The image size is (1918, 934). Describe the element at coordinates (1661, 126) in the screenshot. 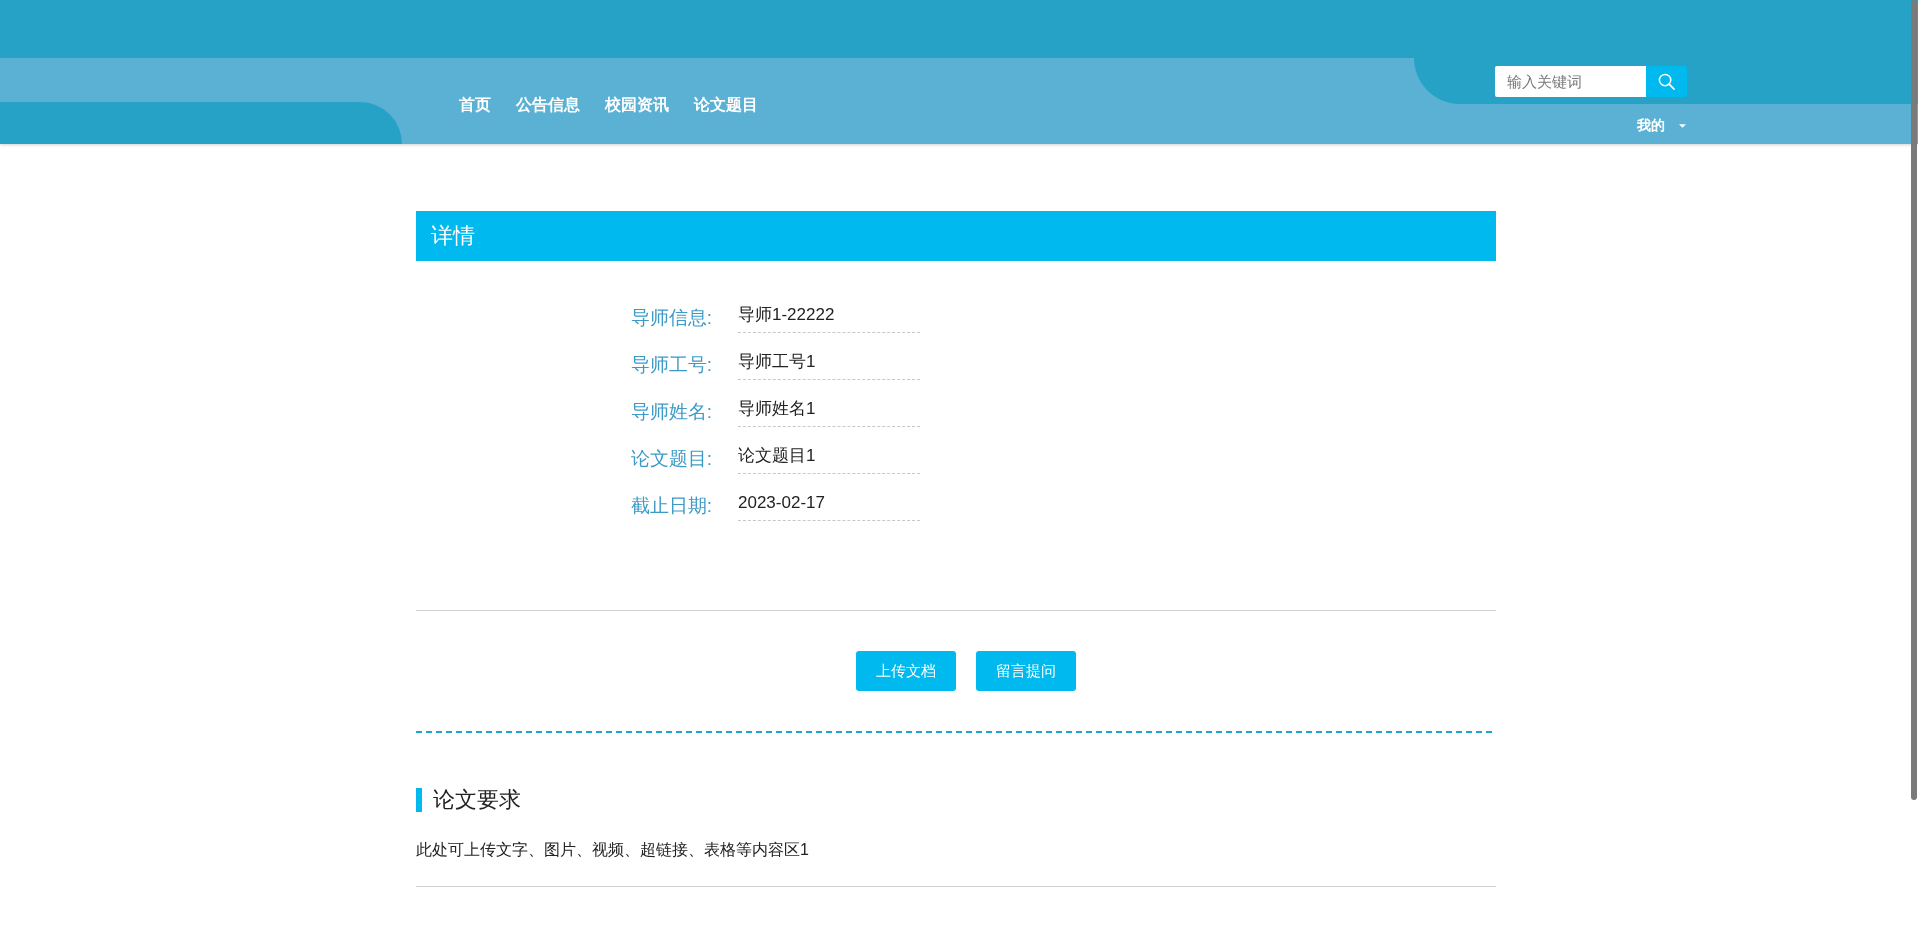

I see `user-menu: 我的` at that location.